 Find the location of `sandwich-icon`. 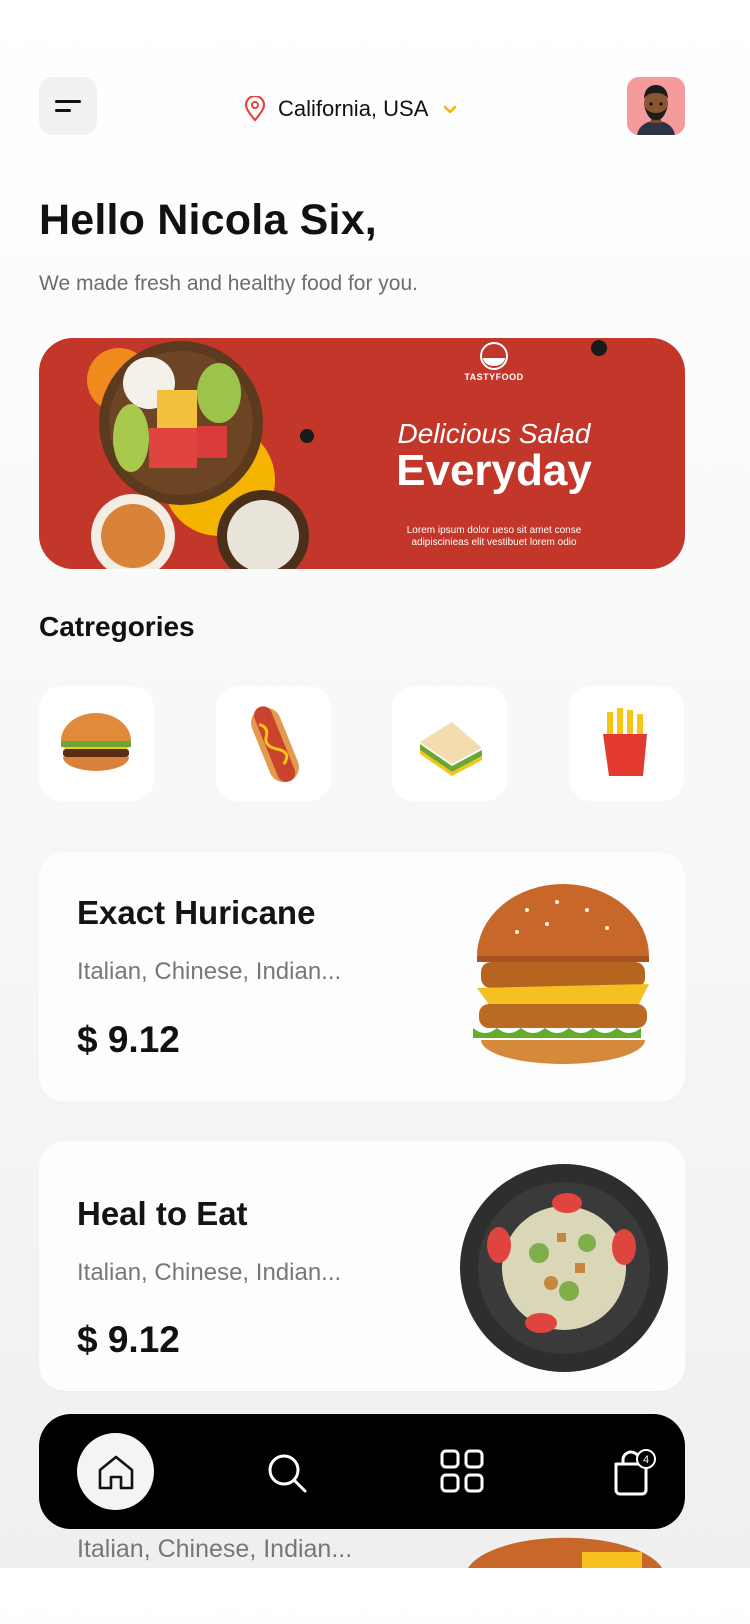

sandwich-icon is located at coordinates (451, 749).